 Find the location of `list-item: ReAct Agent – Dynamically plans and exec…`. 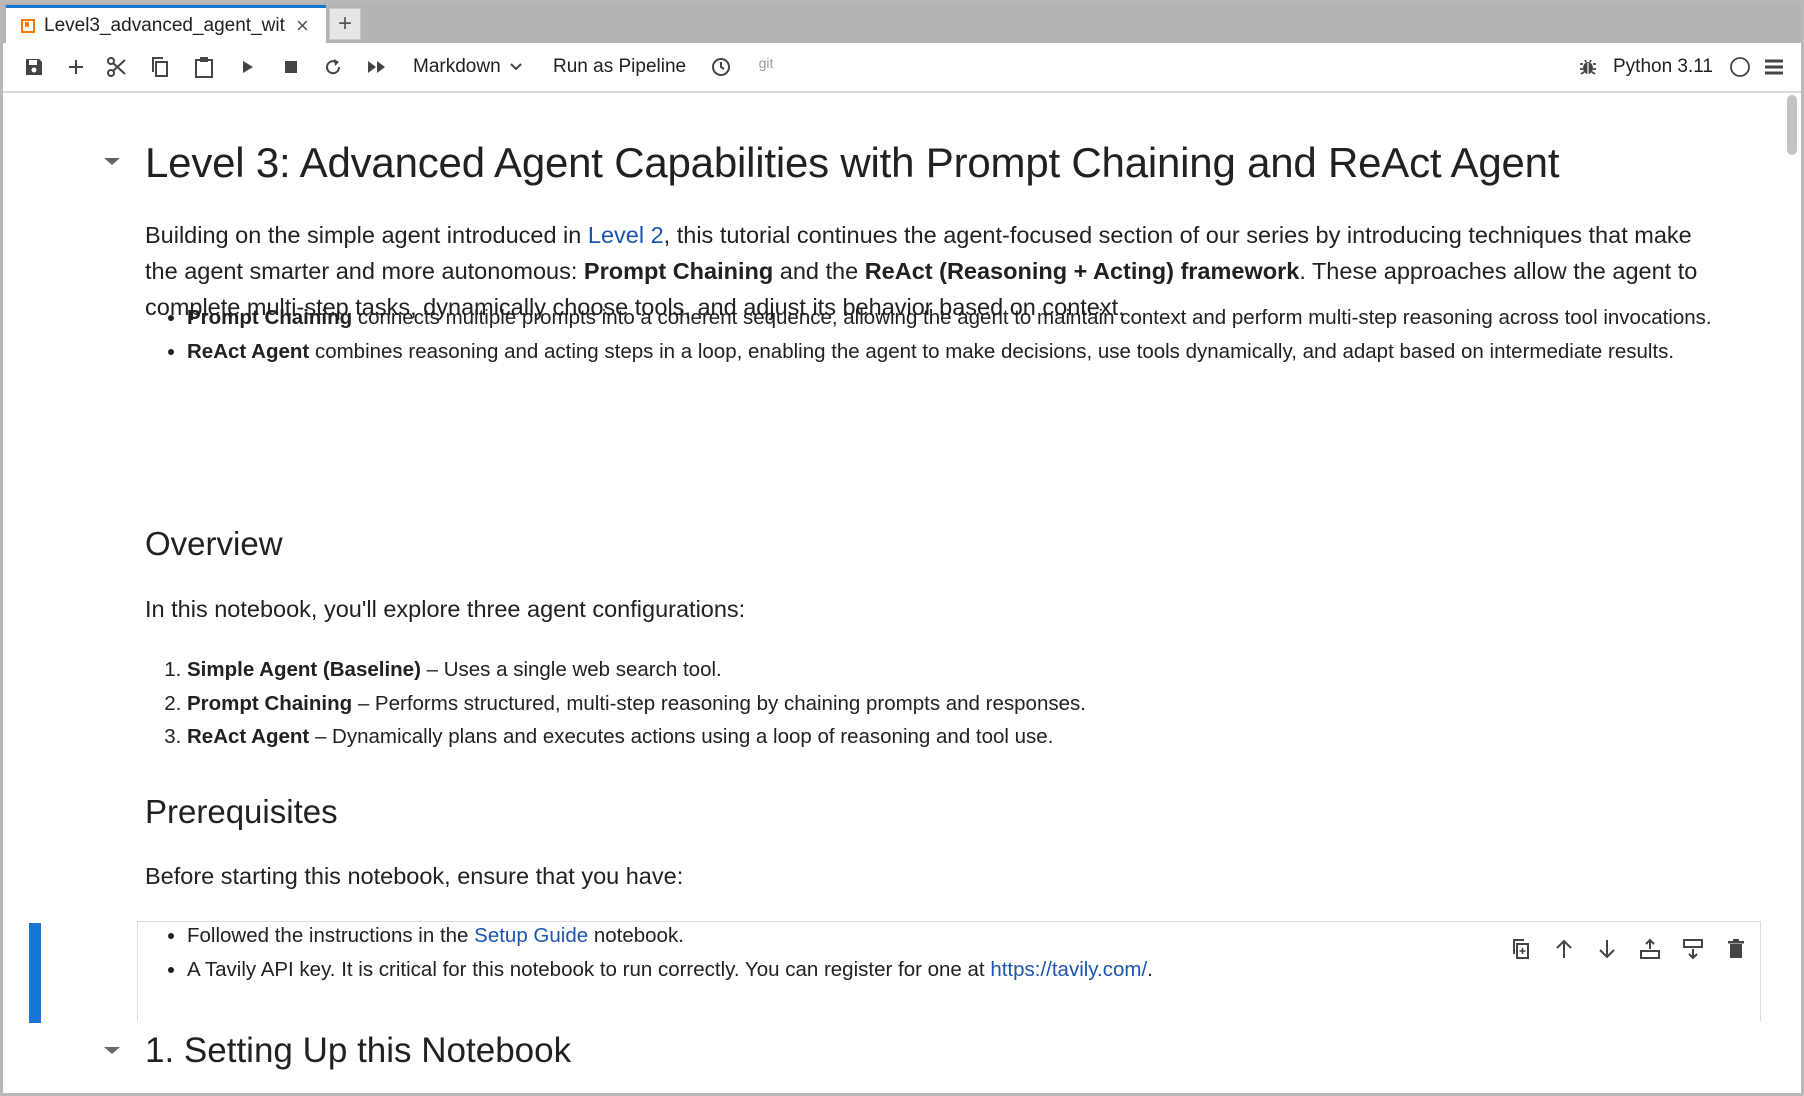

list-item: ReAct Agent – Dynamically plans and exec… is located at coordinates (967, 737).